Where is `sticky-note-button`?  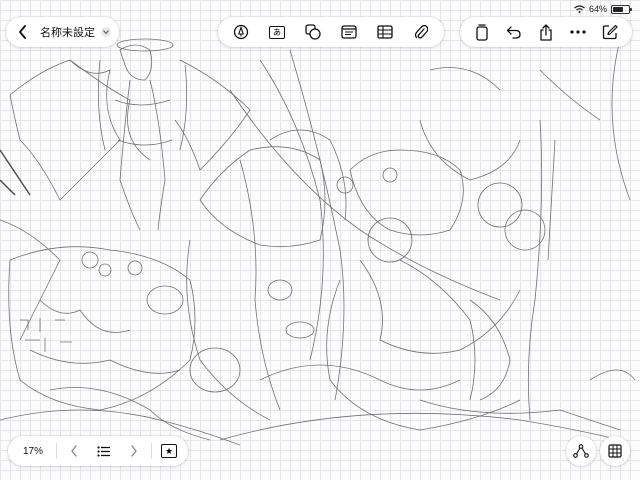
sticky-note-button is located at coordinates (349, 32).